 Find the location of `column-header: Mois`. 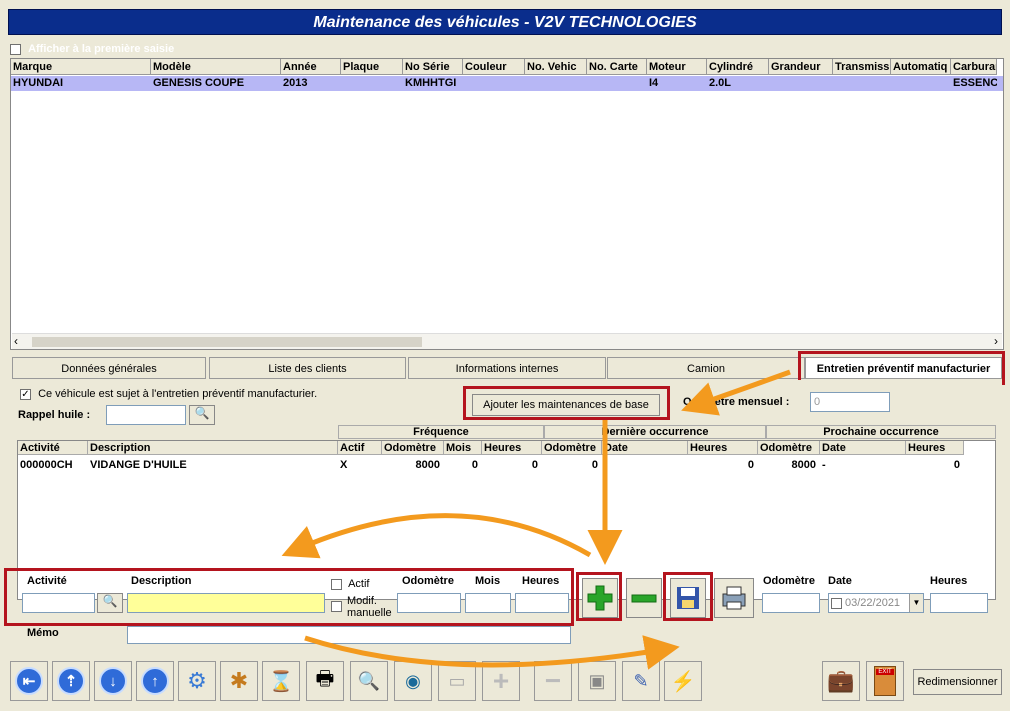

column-header: Mois is located at coordinates (463, 448).